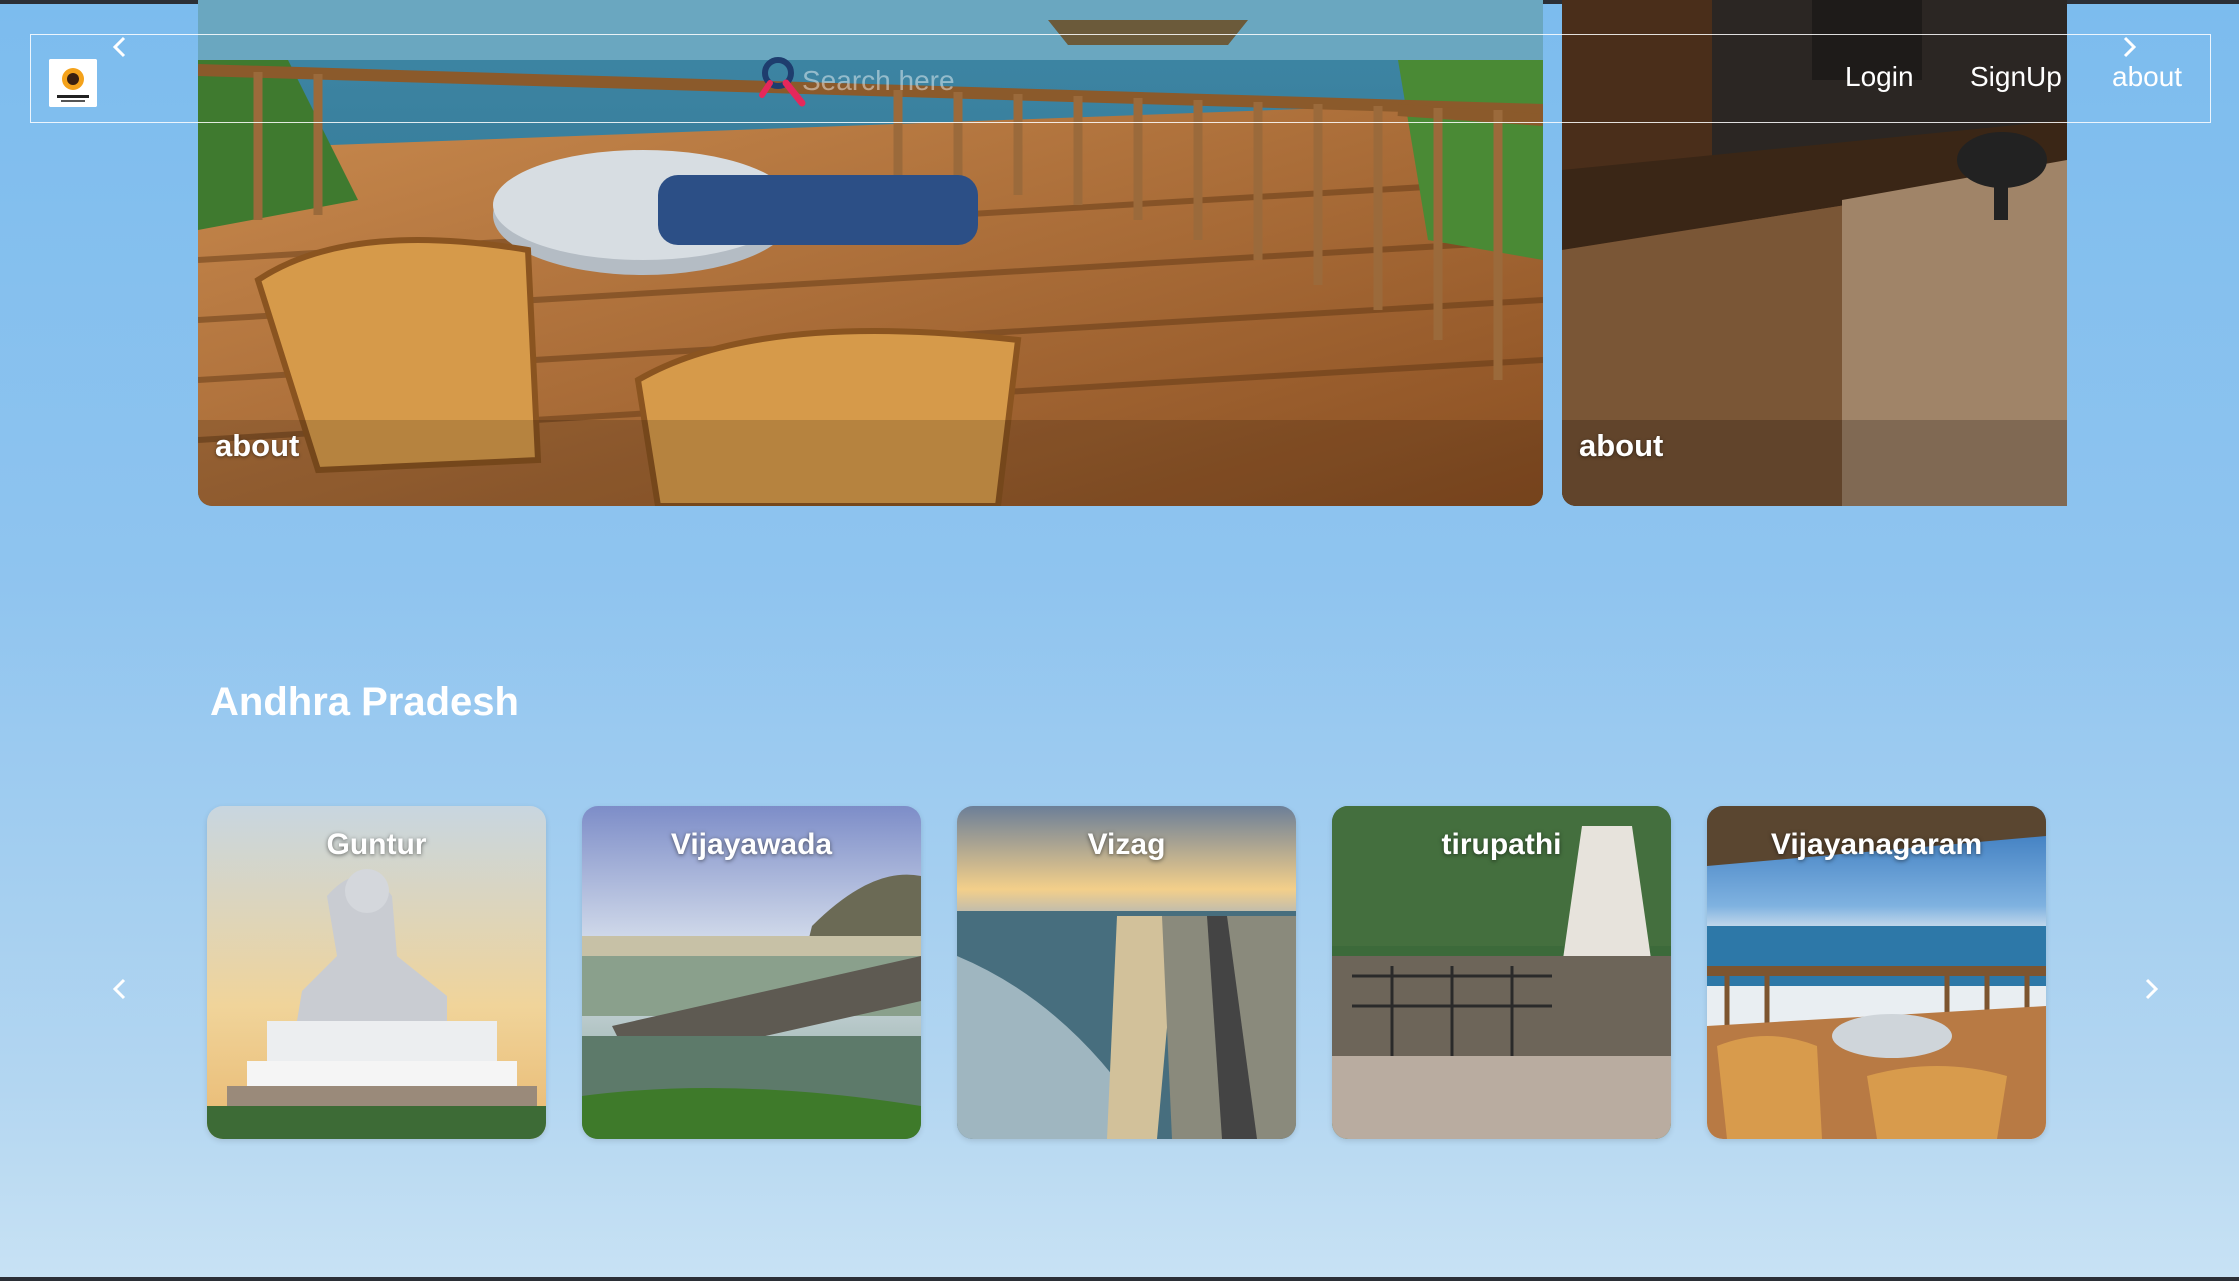 This screenshot has height=1281, width=2239. I want to click on signup-link: SignUp, so click(2016, 77).